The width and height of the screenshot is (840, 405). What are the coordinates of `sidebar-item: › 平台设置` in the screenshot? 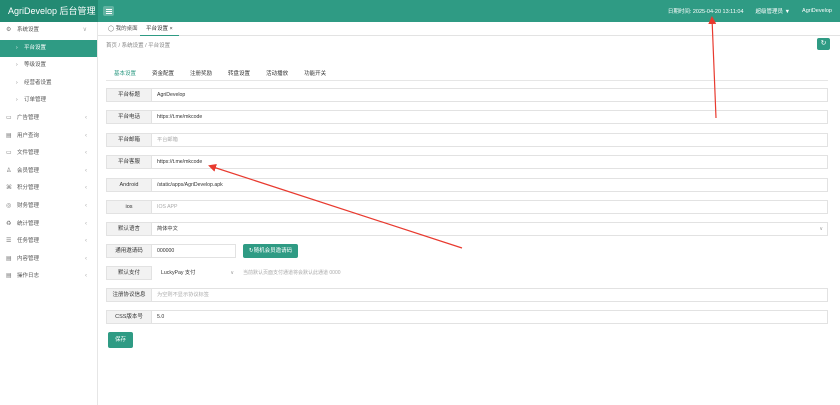 It's located at (48, 48).